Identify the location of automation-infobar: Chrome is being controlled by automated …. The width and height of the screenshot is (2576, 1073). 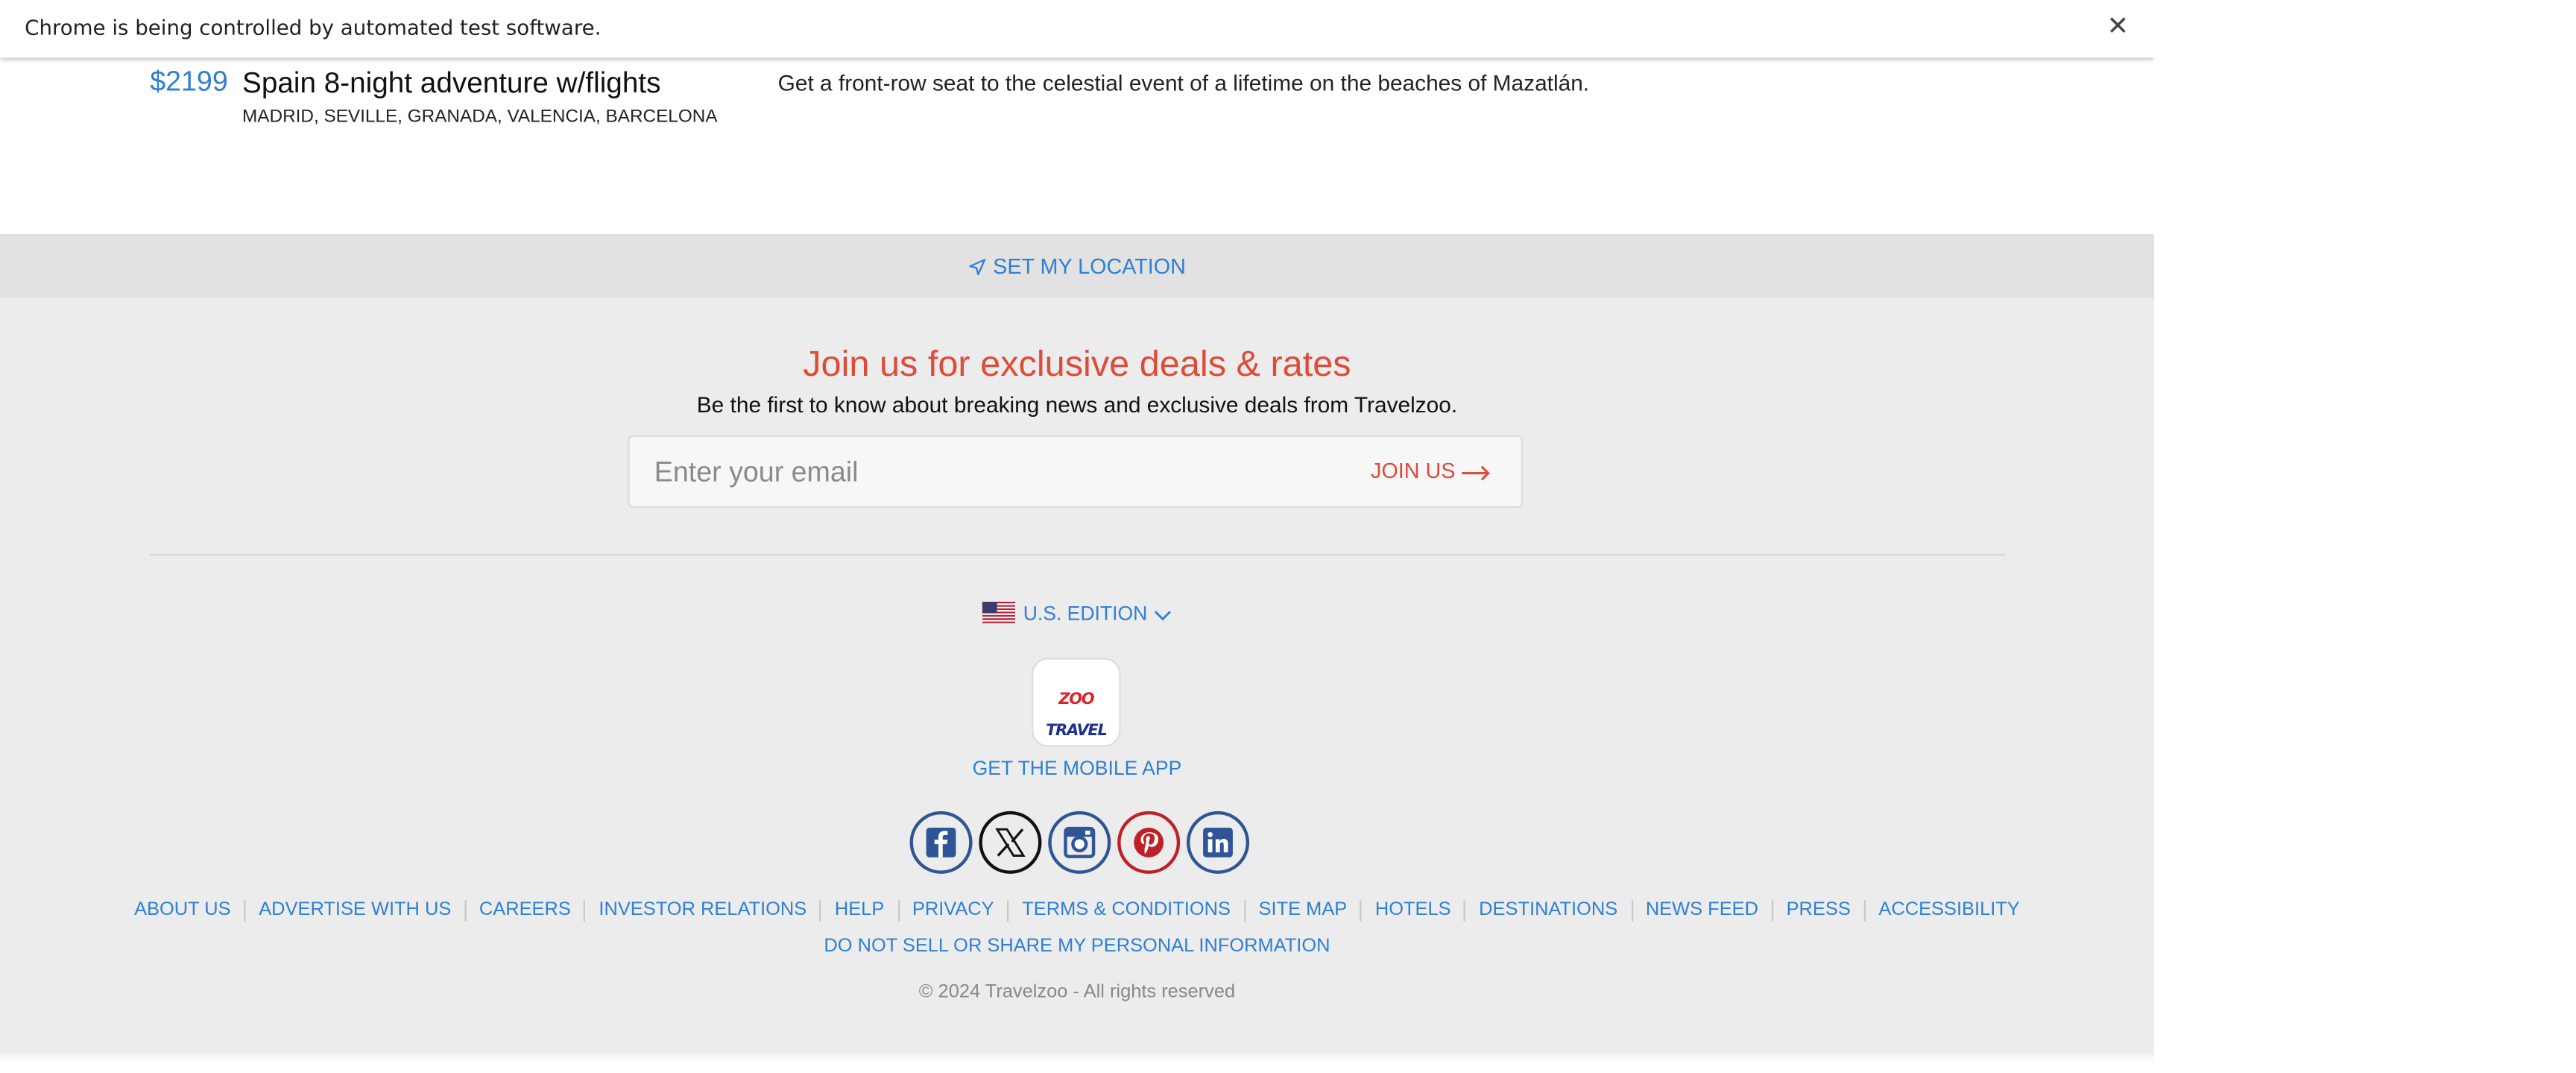
(1077, 29).